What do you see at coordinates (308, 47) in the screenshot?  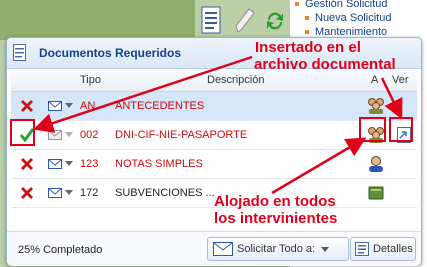 I see `annotation-inserted-line1: Insertado en el` at bounding box center [308, 47].